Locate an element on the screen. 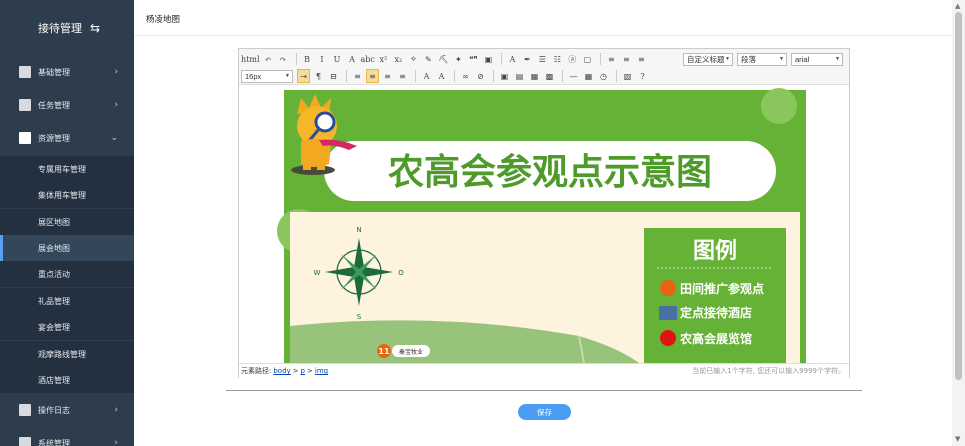 The height and width of the screenshot is (446, 965). sidebar-item-zone-map: 展区地图 is located at coordinates (67, 222).